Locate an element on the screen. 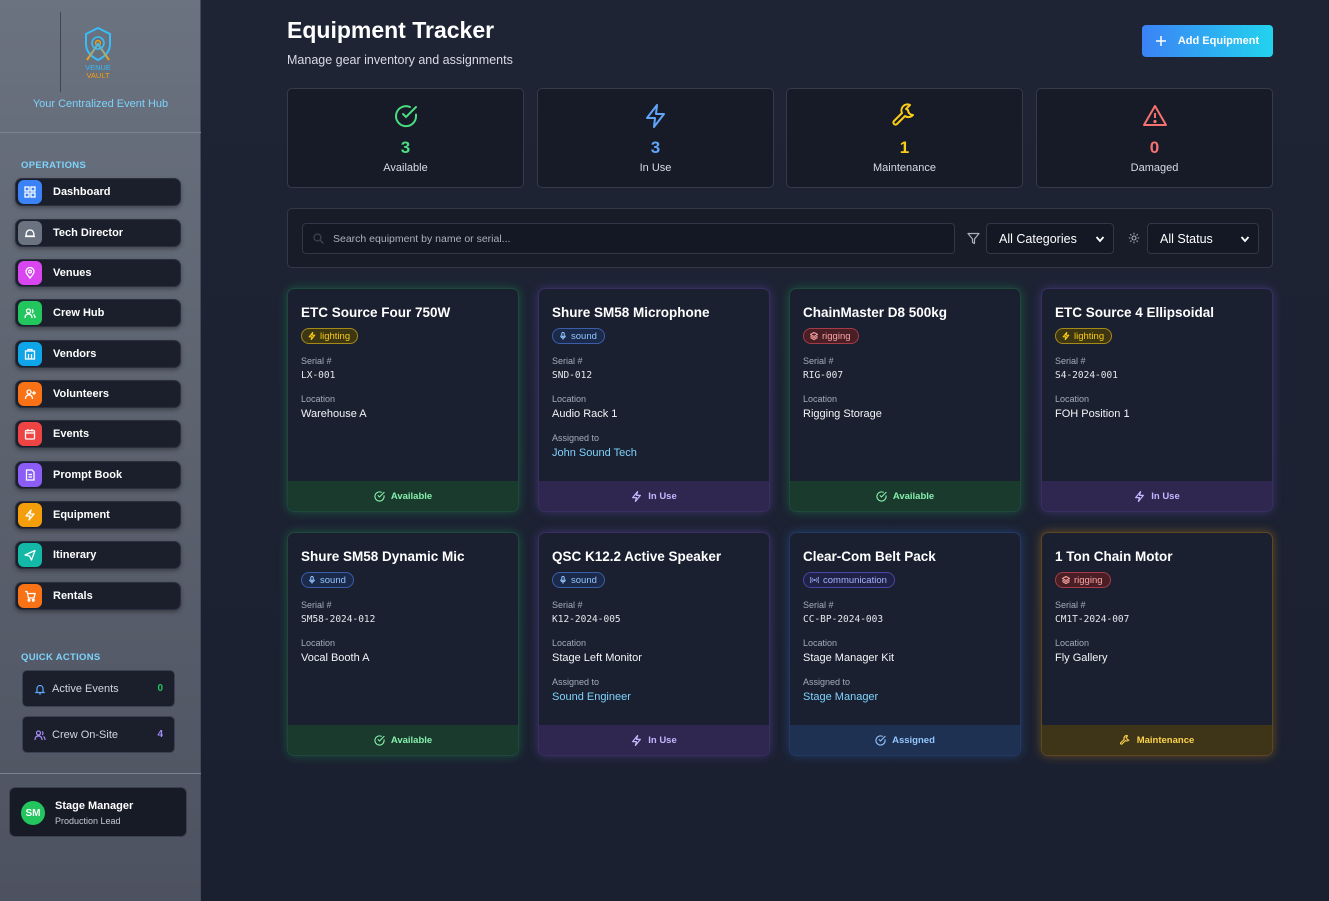  users-icon is located at coordinates (39, 734).